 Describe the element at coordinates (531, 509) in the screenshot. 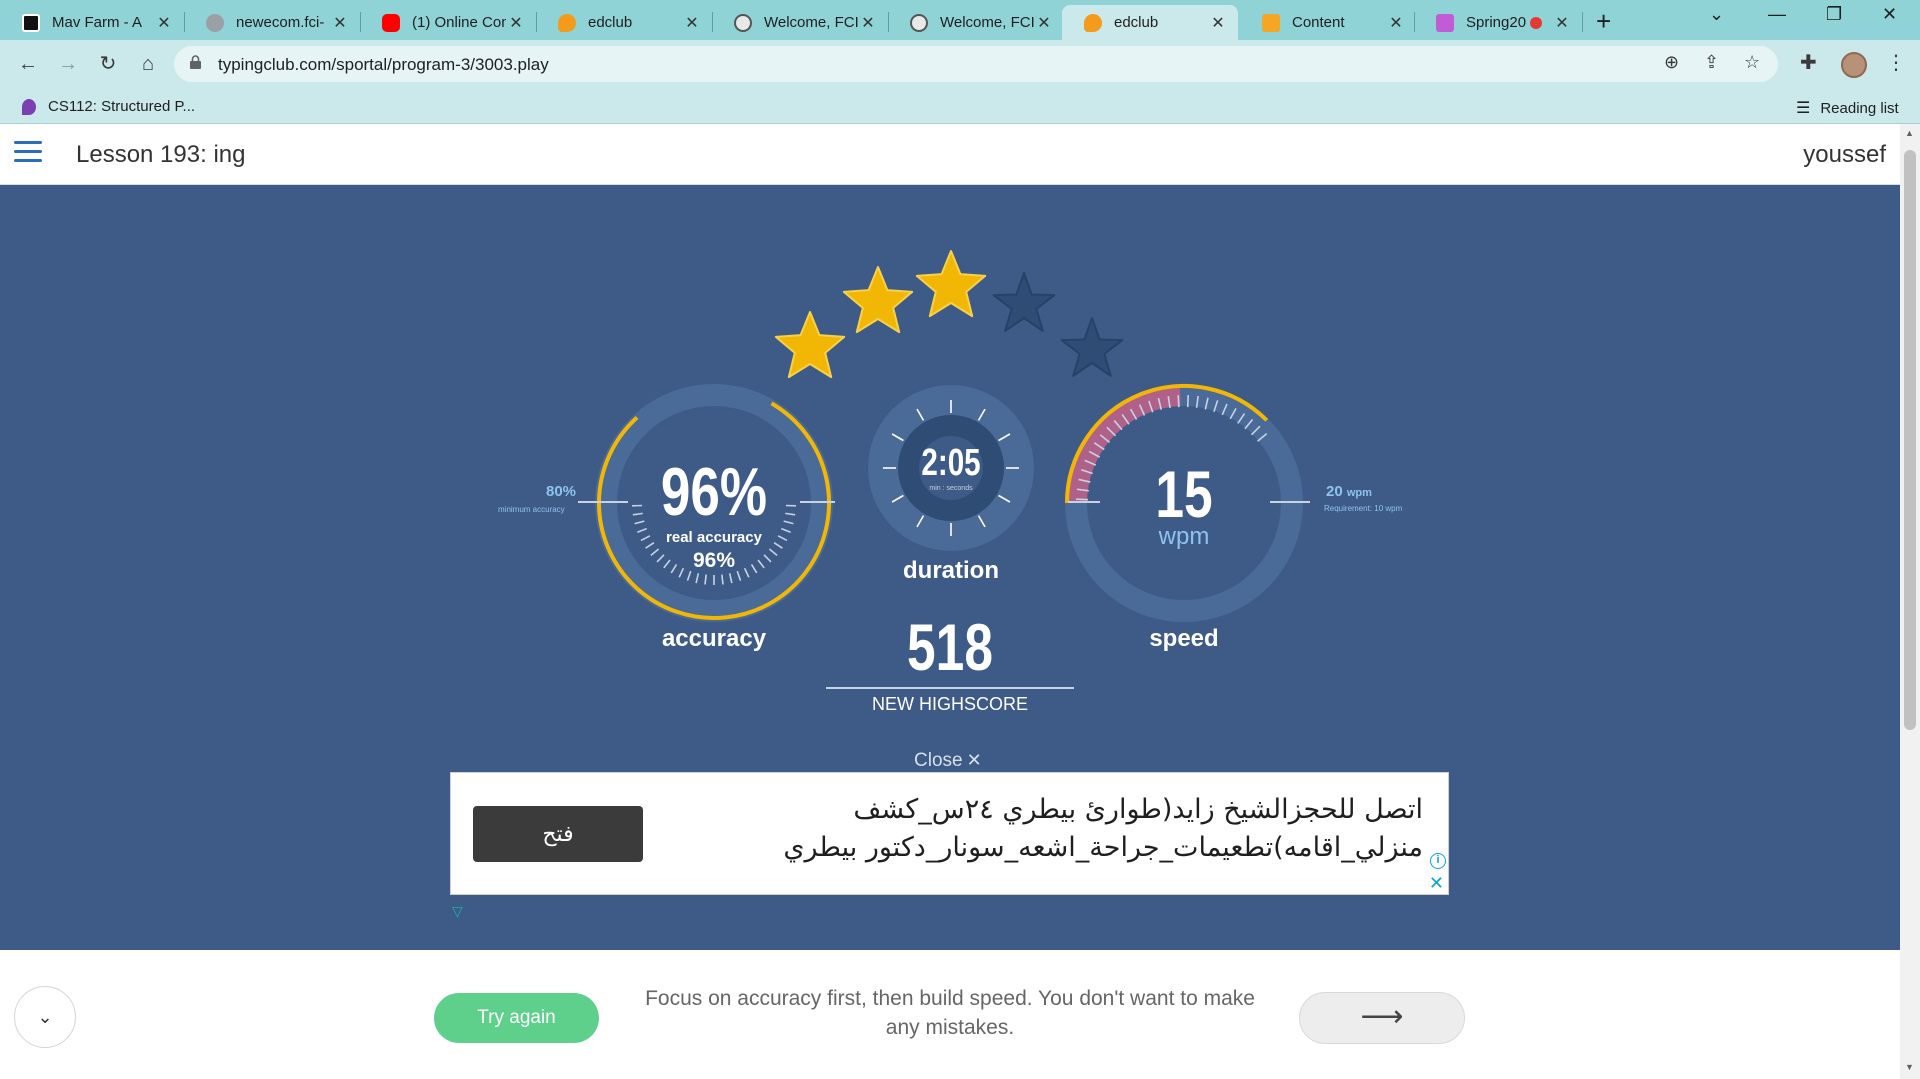

I see `accuracy-min-label: minimum accuracy` at that location.